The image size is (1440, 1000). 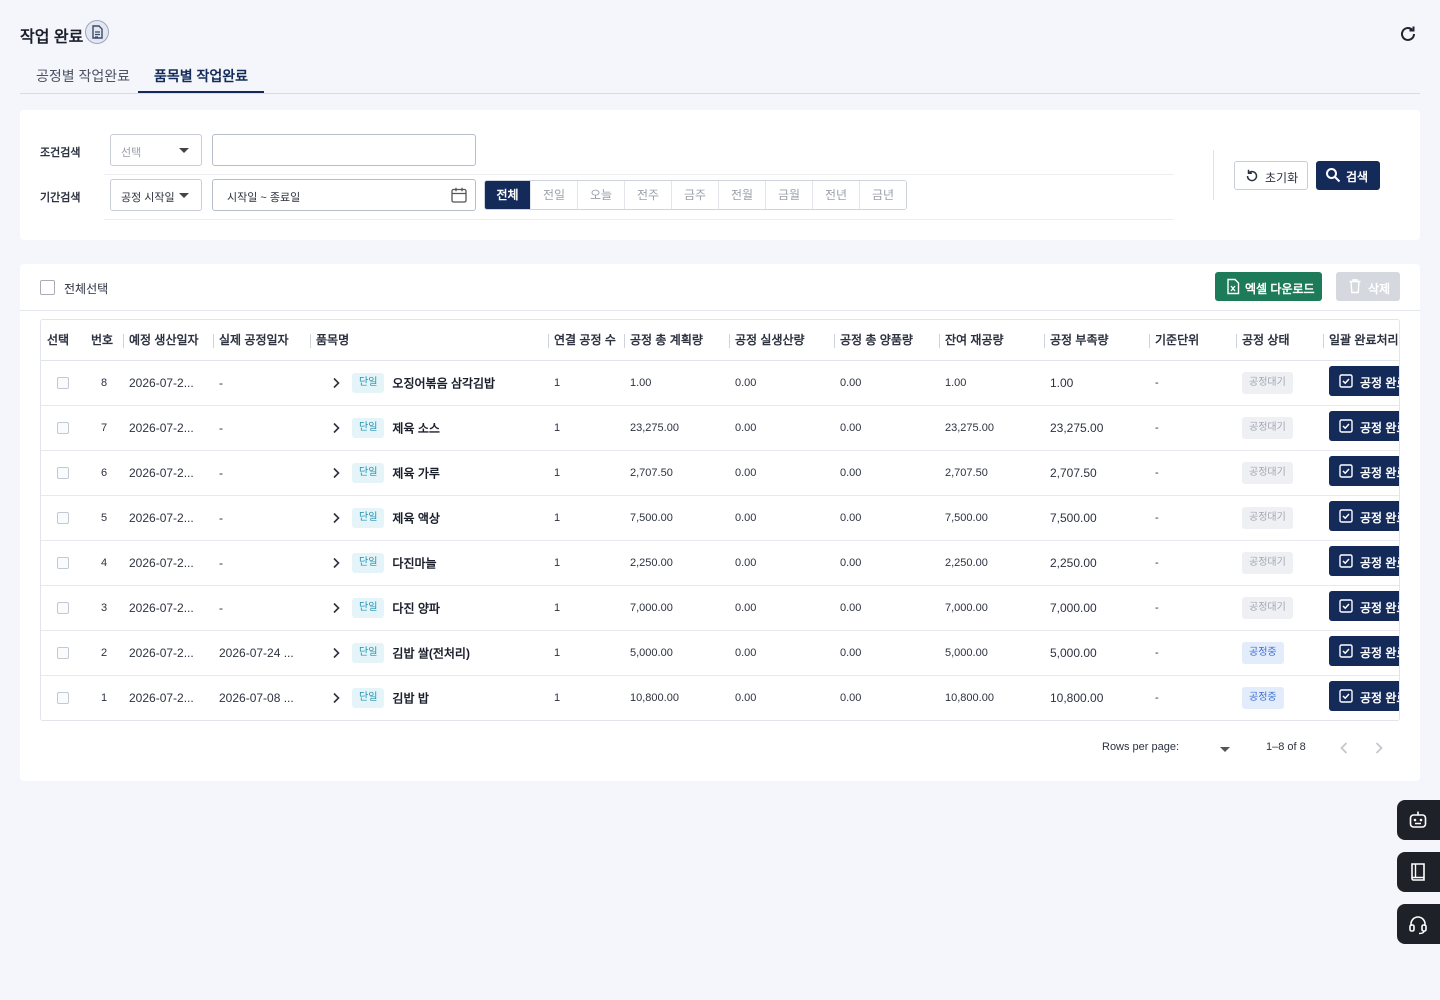 I want to click on actual-date: -, so click(x=261, y=563).